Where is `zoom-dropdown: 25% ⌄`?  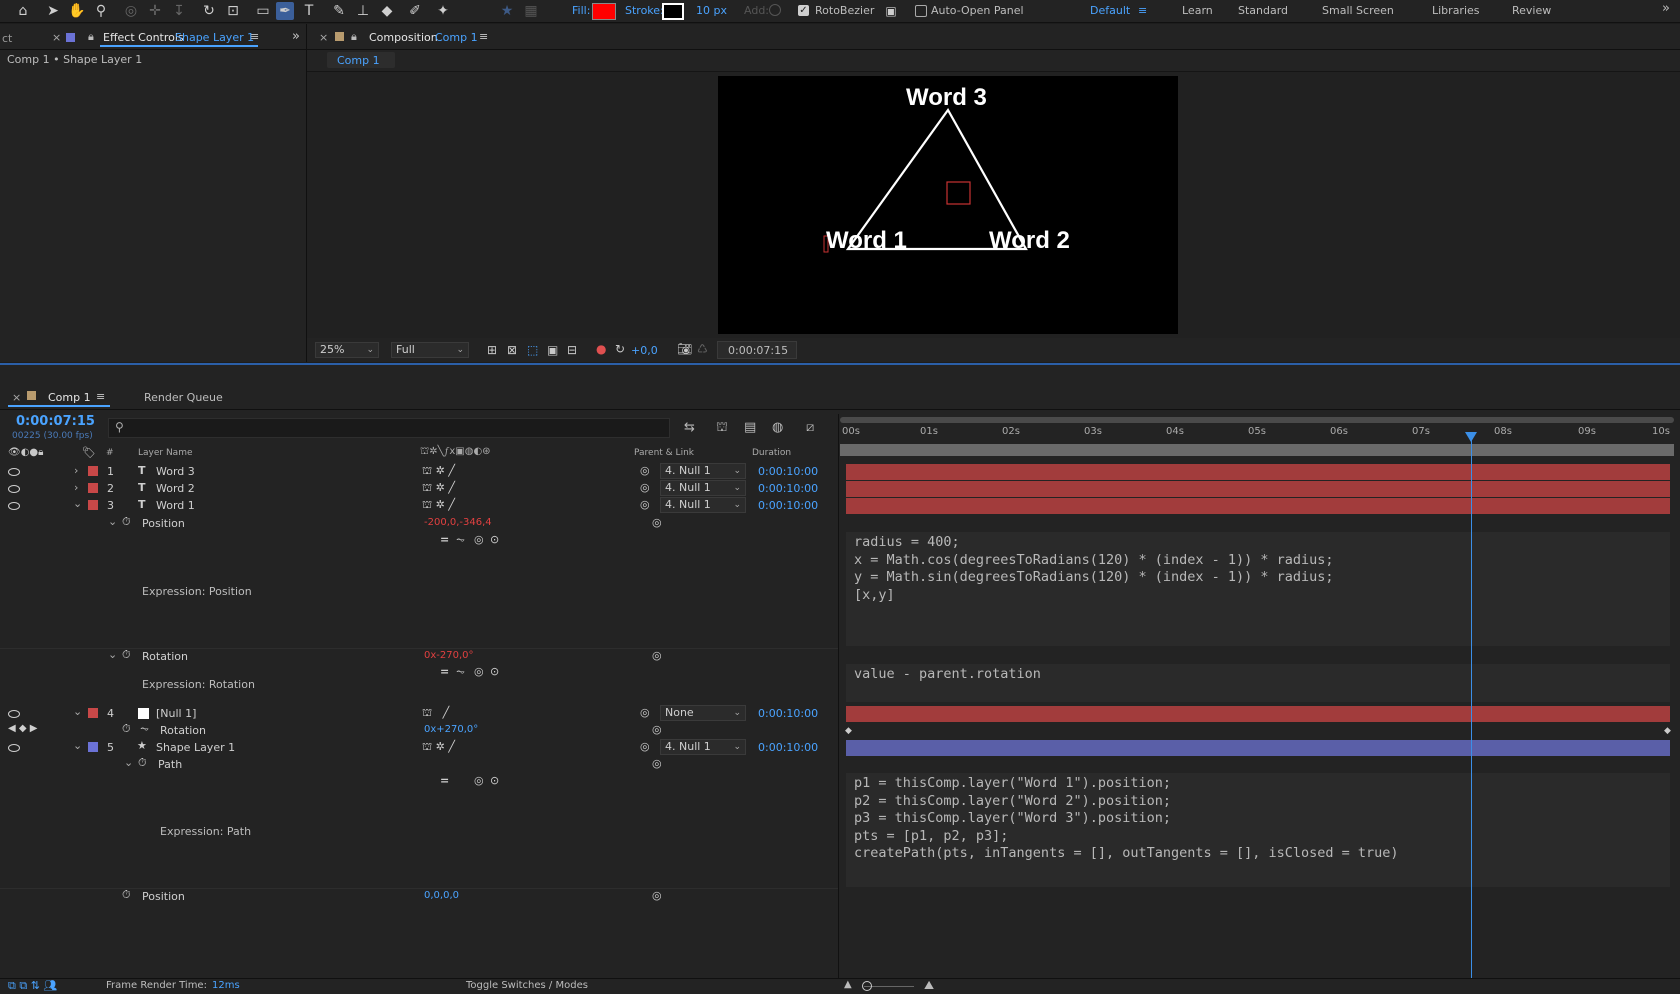
zoom-dropdown: 25% ⌄ is located at coordinates (347, 350).